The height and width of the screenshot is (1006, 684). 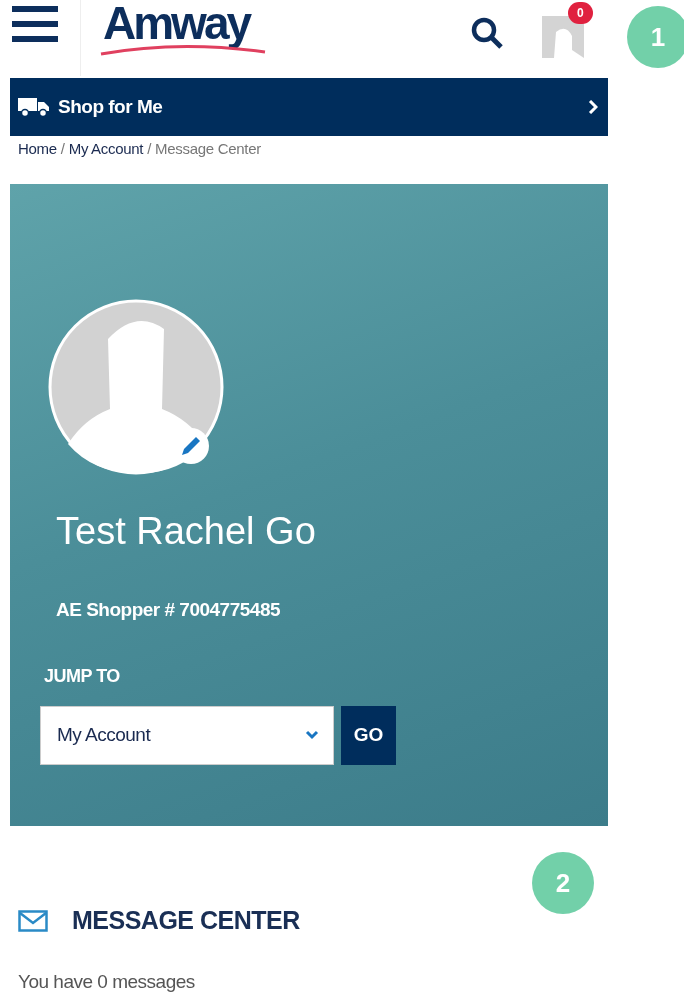 What do you see at coordinates (36, 24) in the screenshot?
I see `menu-icon` at bounding box center [36, 24].